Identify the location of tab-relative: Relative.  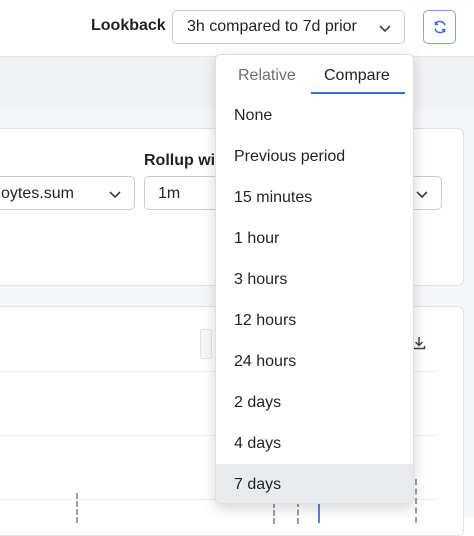
(267, 76).